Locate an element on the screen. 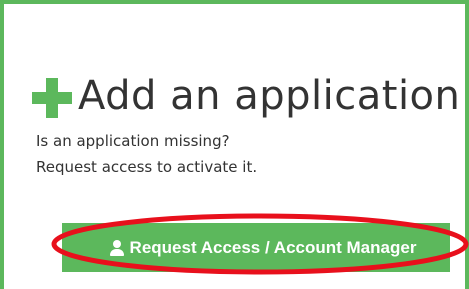 Image resolution: width=469 pixels, height=289 pixels. card-title: Add an application is located at coordinates (269, 96).